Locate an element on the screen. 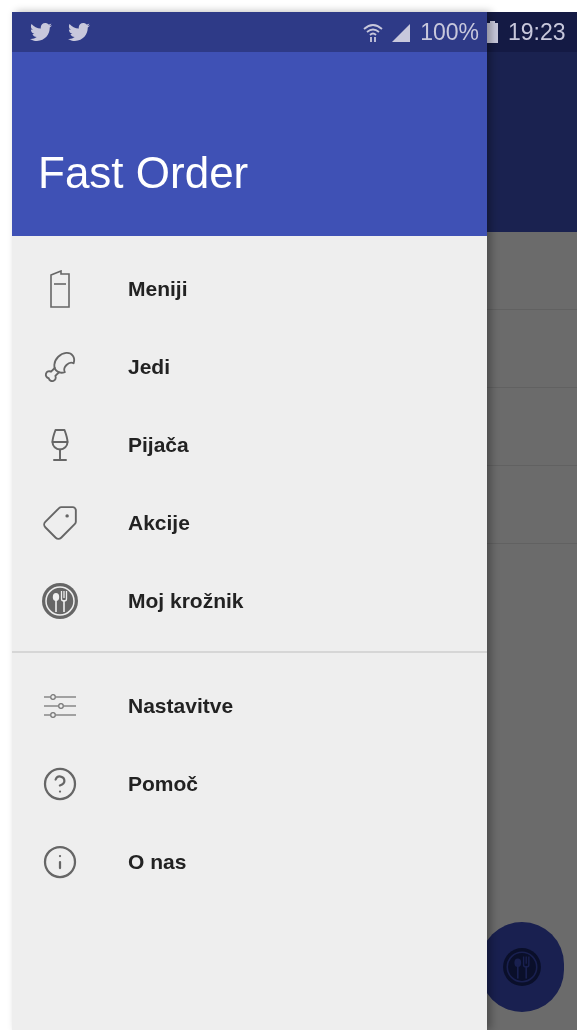 The width and height of the screenshot is (577, 1030). drawer-item-label: O nas is located at coordinates (157, 862).